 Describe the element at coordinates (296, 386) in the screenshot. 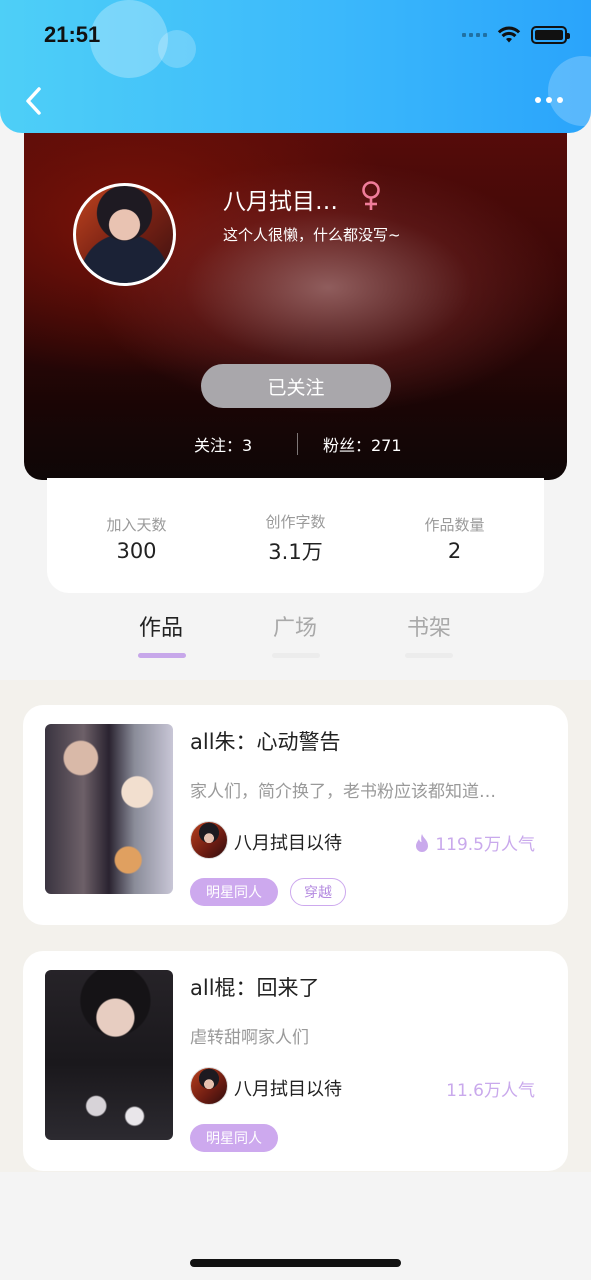

I see `follow-button: 已关注` at that location.